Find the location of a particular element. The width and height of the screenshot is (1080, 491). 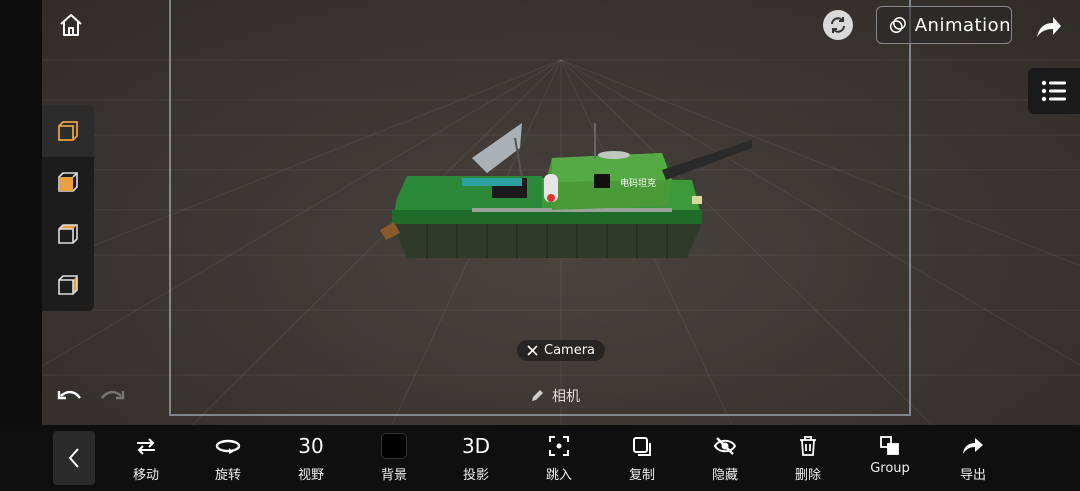

list-icon is located at coordinates (1053, 91).